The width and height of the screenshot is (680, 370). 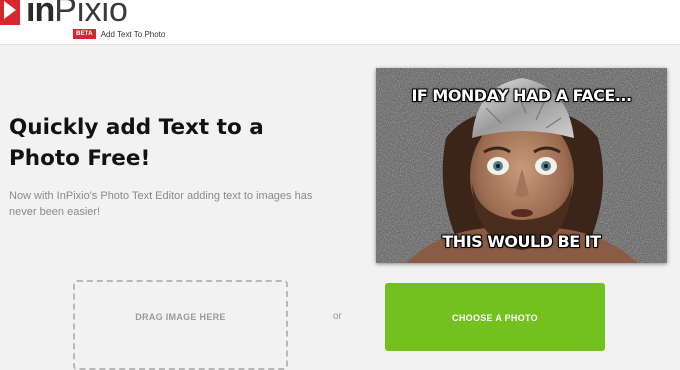 I want to click on page-headline: Quickly add Text to a Photo Free!, so click(x=136, y=143).